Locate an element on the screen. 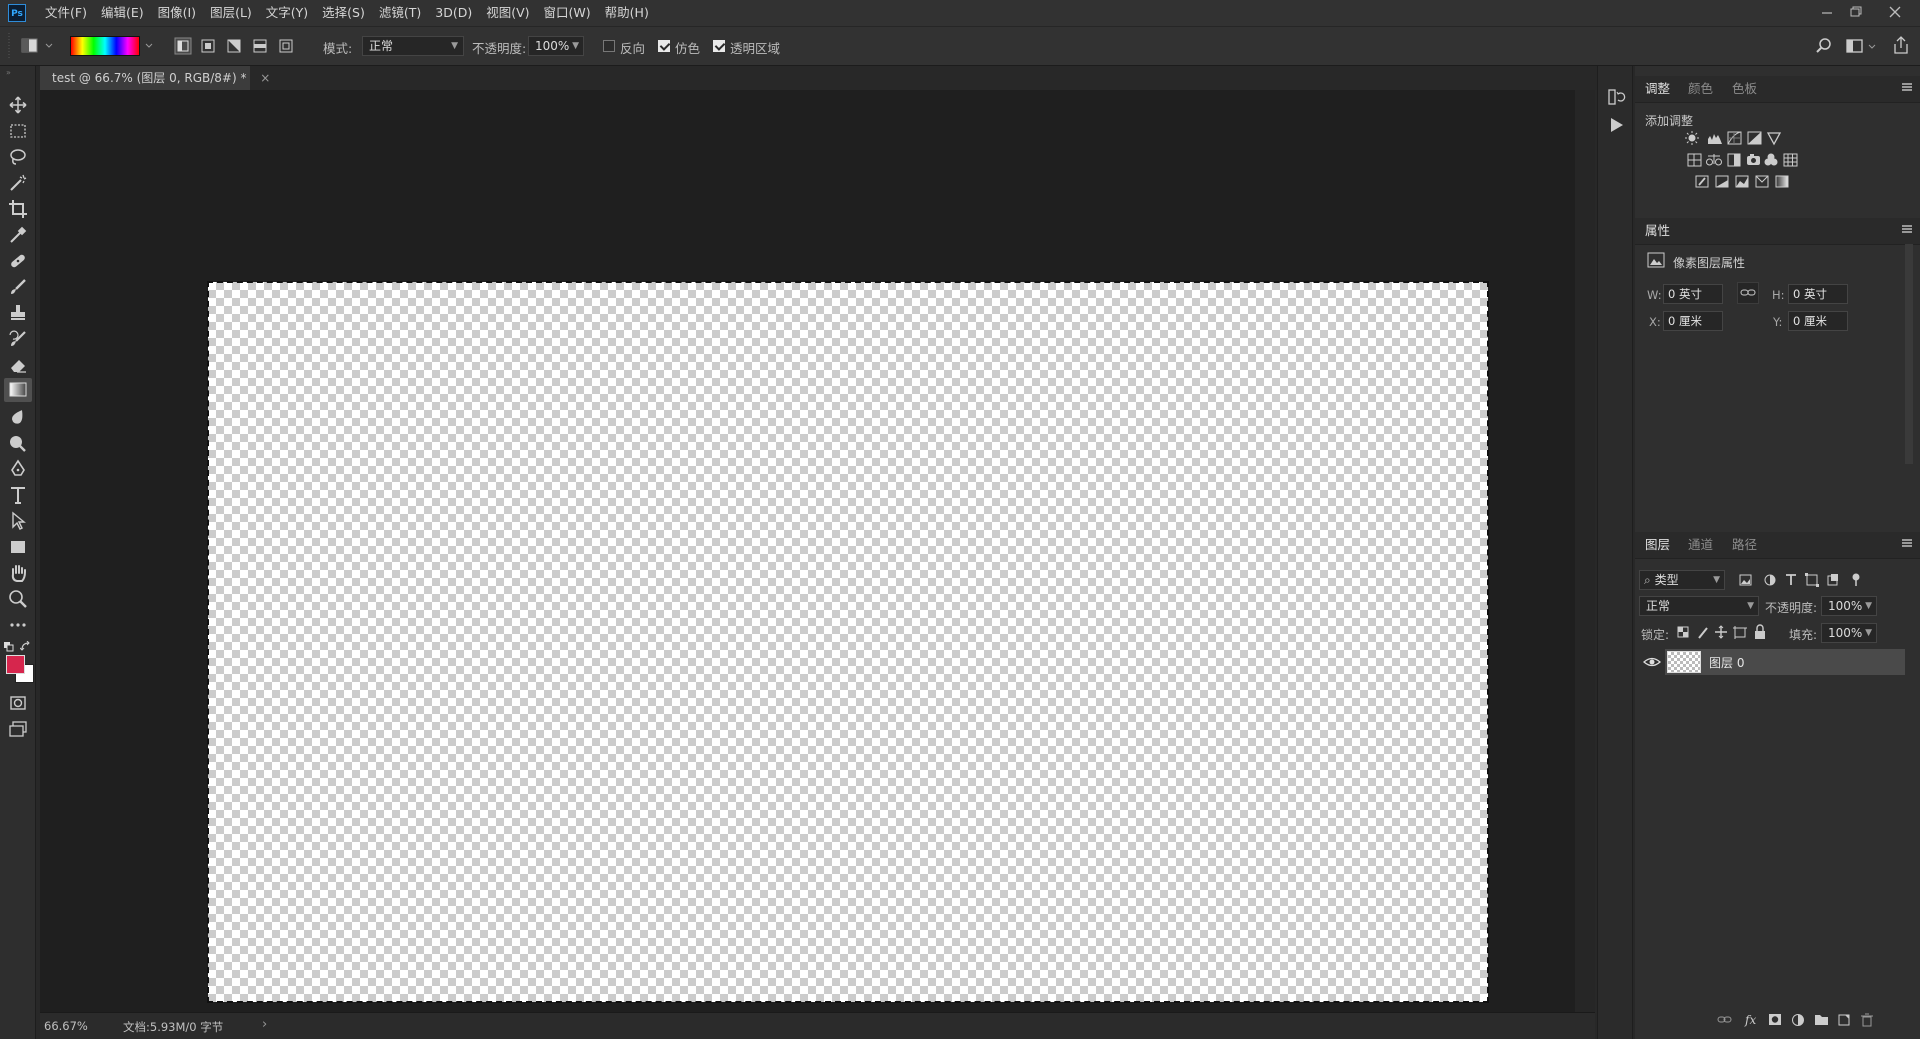 The image size is (1920, 1039). gradient-preview is located at coordinates (105, 46).